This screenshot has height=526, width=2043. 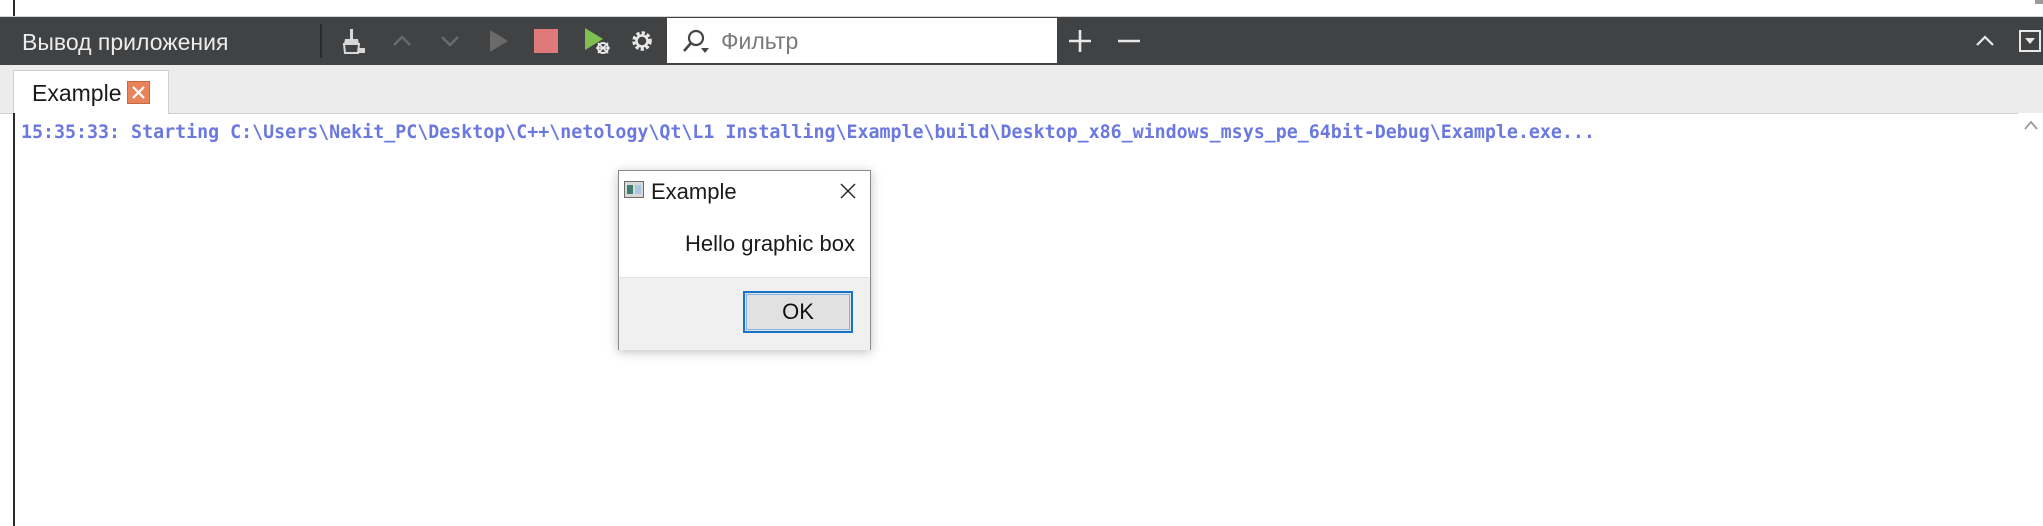 I want to click on search-icon, so click(x=696, y=41).